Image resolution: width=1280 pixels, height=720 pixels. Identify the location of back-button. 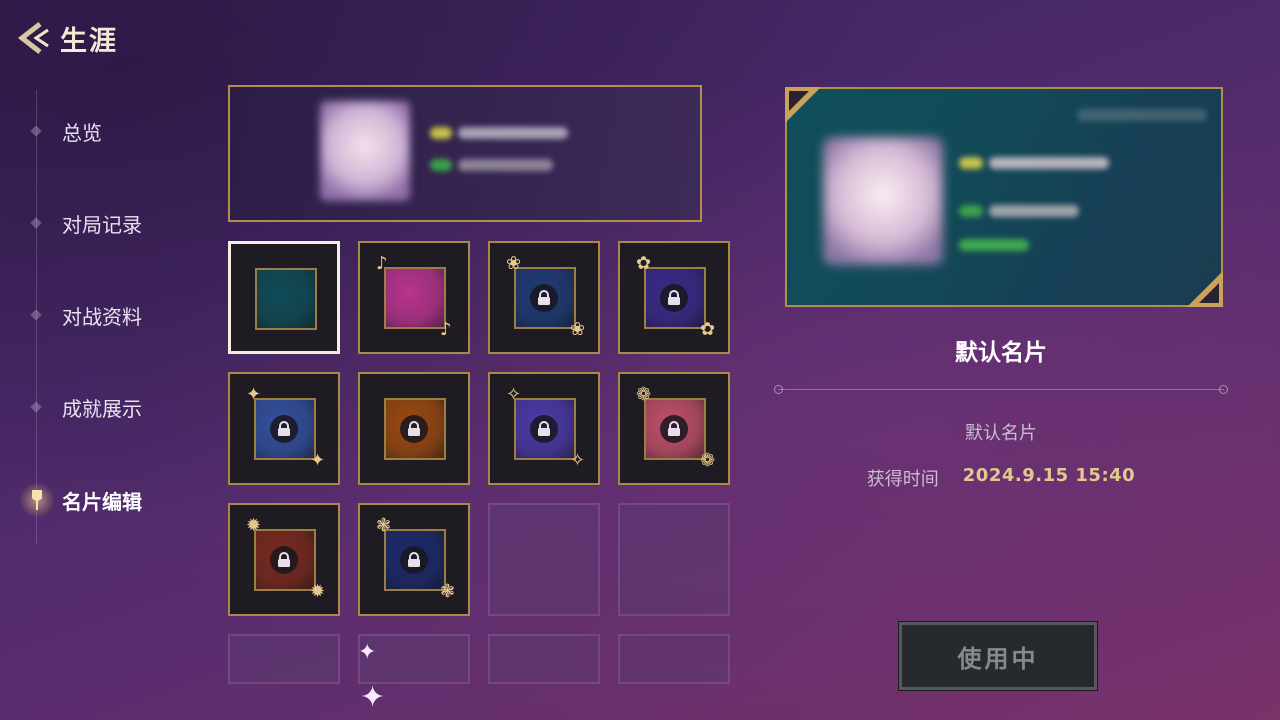
(34, 38).